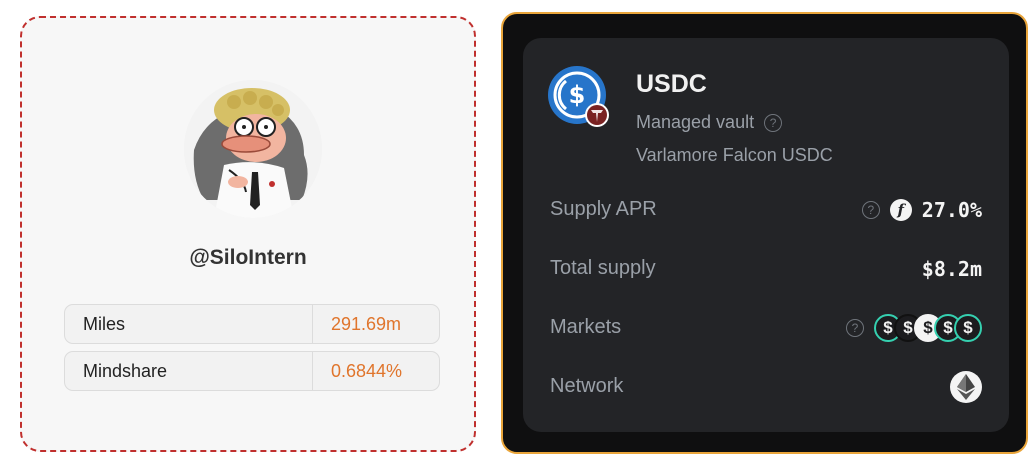 The height and width of the screenshot is (458, 1032). What do you see at coordinates (603, 209) in the screenshot?
I see `supply-apr-label: Supply APR` at bounding box center [603, 209].